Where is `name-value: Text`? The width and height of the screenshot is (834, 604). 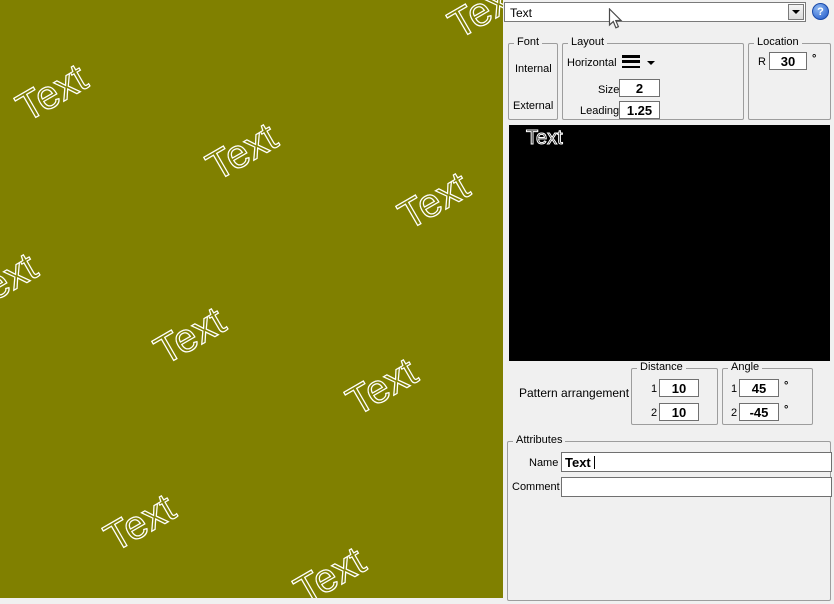
name-value: Text is located at coordinates (578, 462).